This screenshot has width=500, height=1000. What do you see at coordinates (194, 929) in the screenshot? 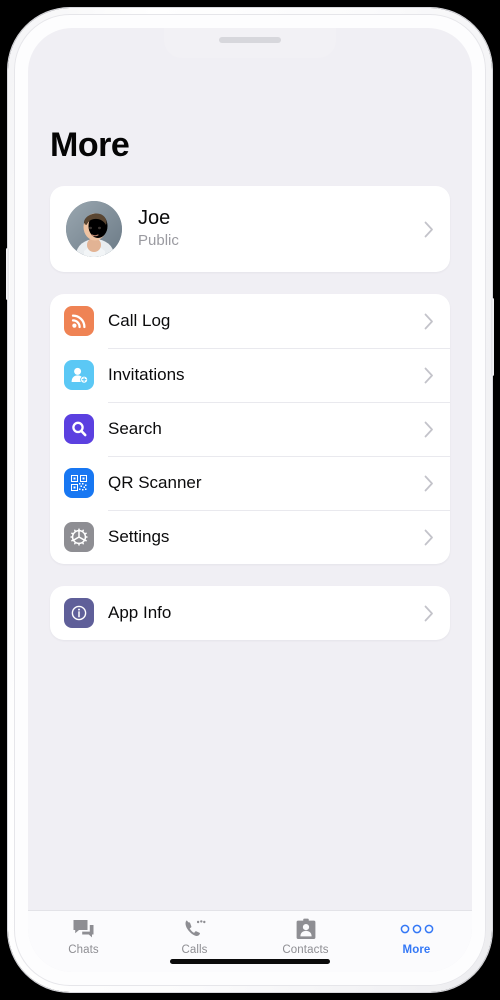
I see `phone-icon` at bounding box center [194, 929].